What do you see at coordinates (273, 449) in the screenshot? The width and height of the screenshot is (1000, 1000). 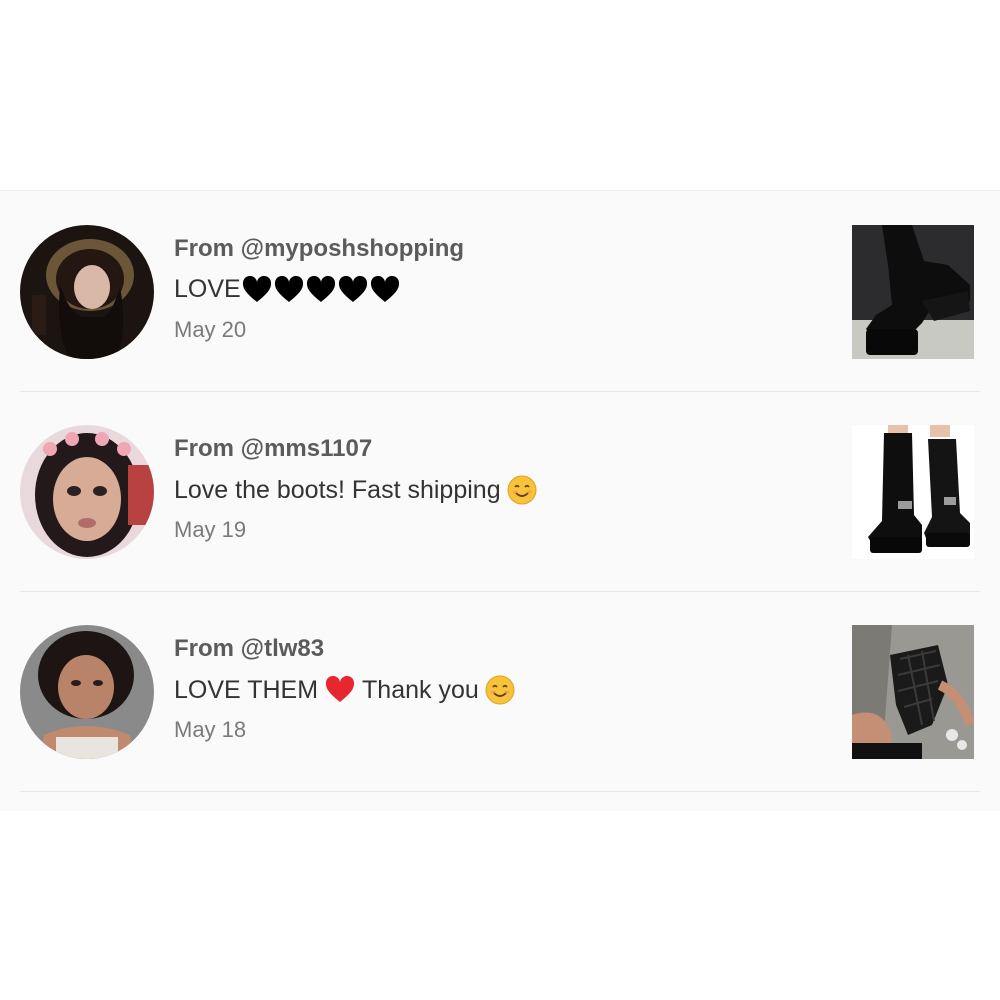 I see `reviewer-name: From @mms1107` at bounding box center [273, 449].